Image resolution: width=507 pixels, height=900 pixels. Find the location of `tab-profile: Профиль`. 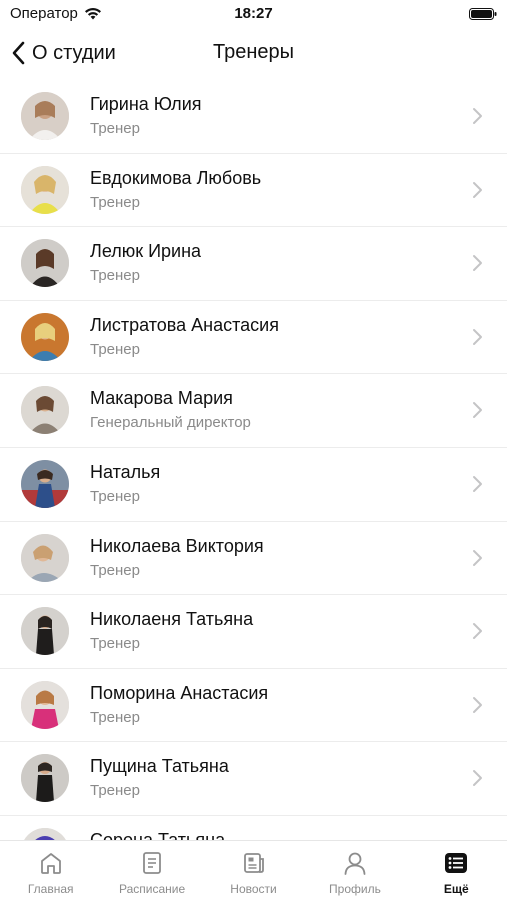

tab-profile: Профиль is located at coordinates (354, 870).